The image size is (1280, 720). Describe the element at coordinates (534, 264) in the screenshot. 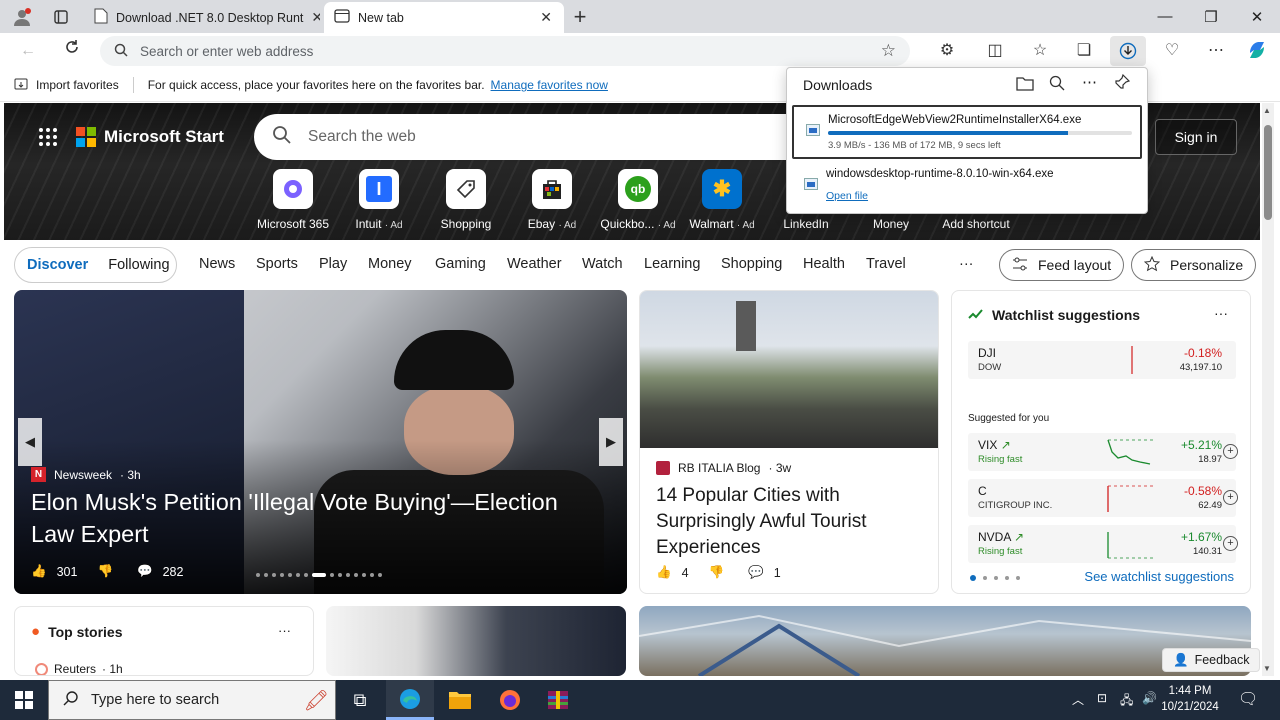

I see `nav-weather: Weather` at that location.